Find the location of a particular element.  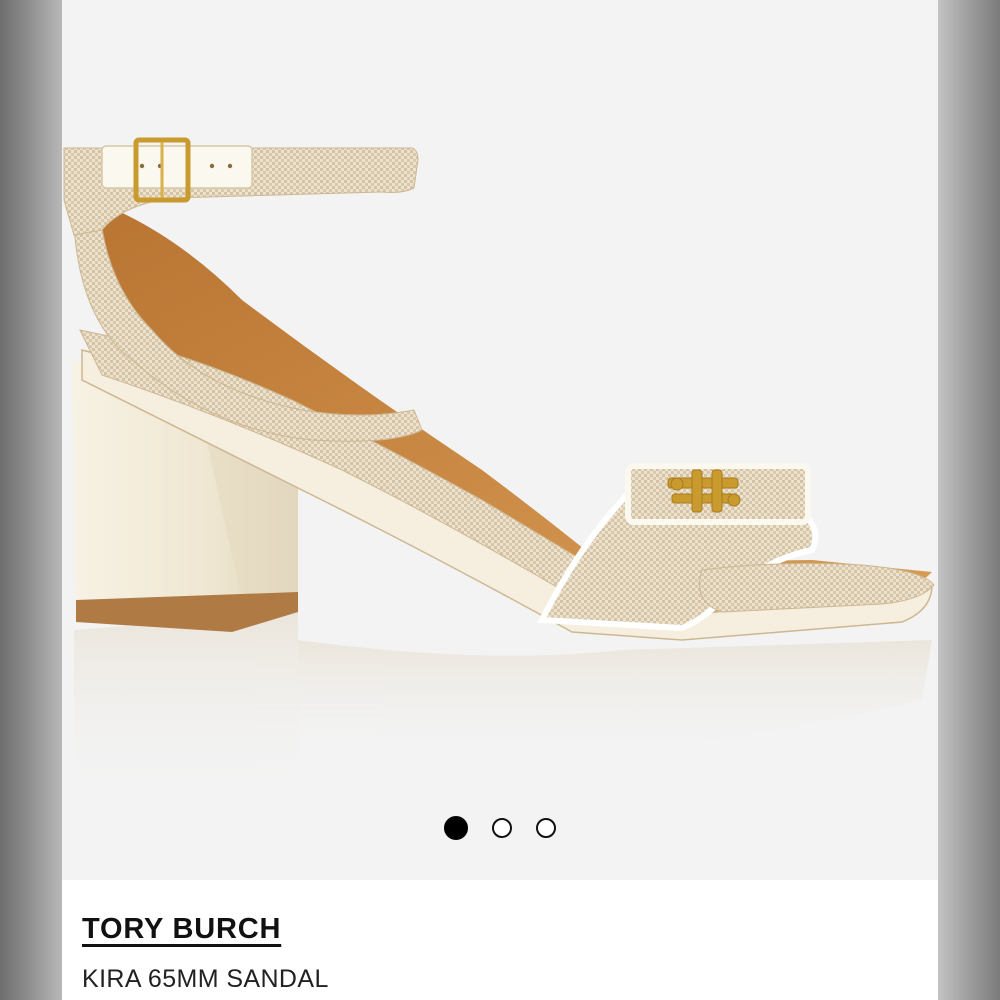

brand-link: TORY BURCH is located at coordinates (181, 929).